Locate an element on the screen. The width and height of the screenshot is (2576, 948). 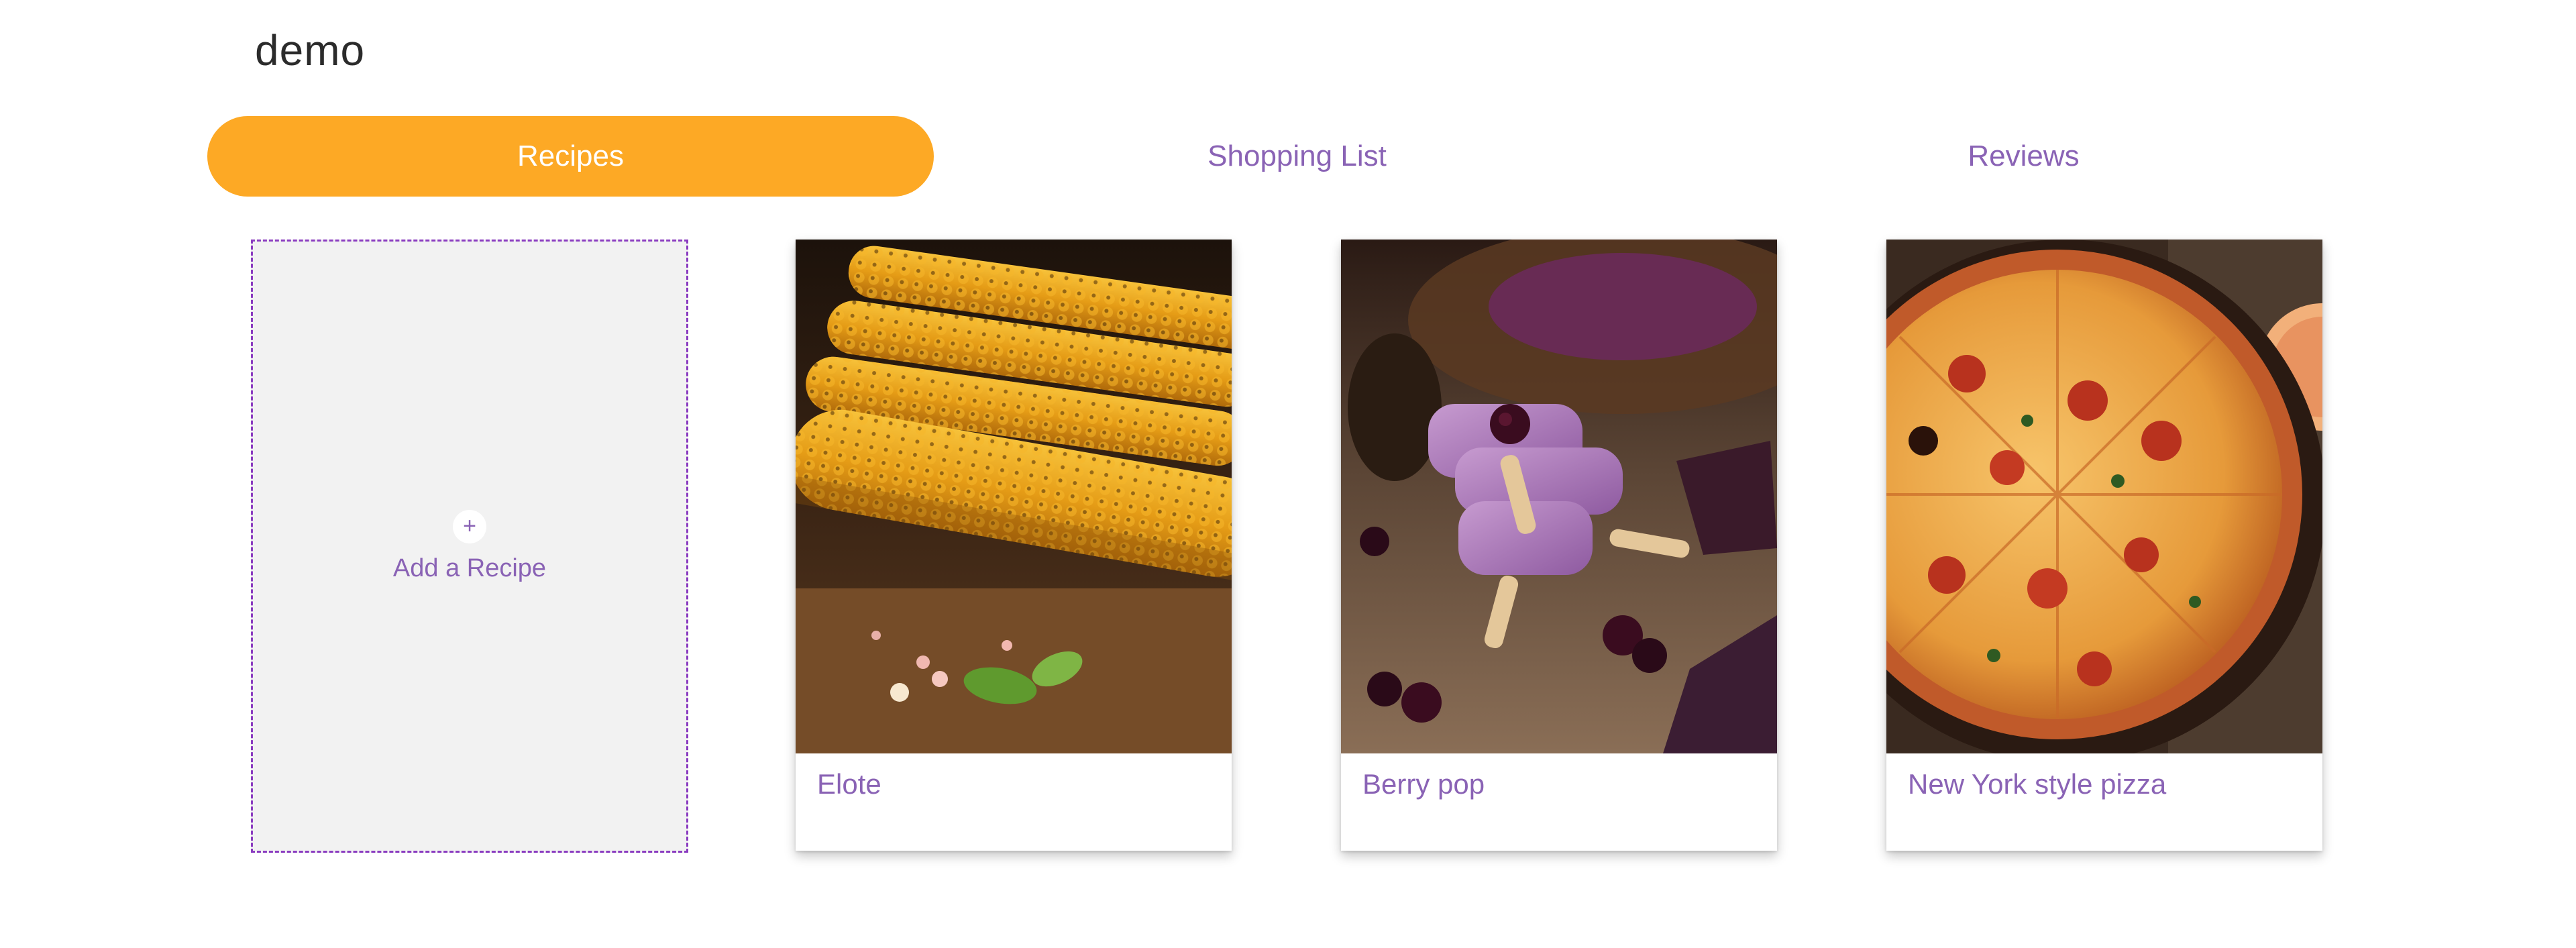
plus-icon: + is located at coordinates (469, 526).